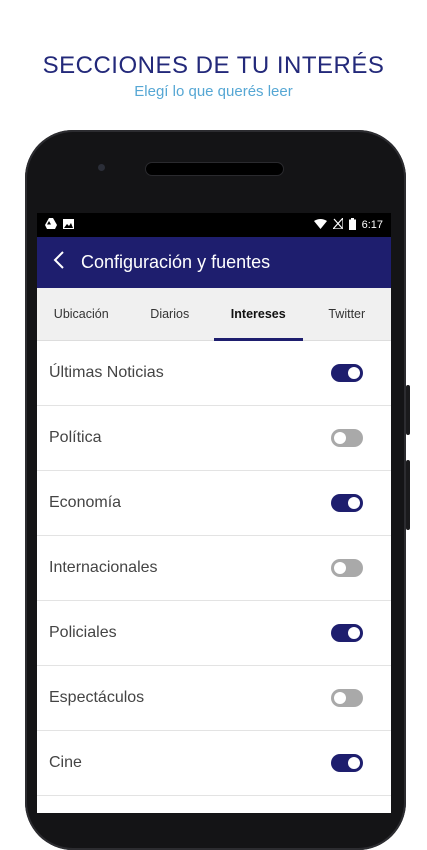 The image size is (427, 850). What do you see at coordinates (176, 262) in the screenshot?
I see `page-title: Configuración y fuentes` at bounding box center [176, 262].